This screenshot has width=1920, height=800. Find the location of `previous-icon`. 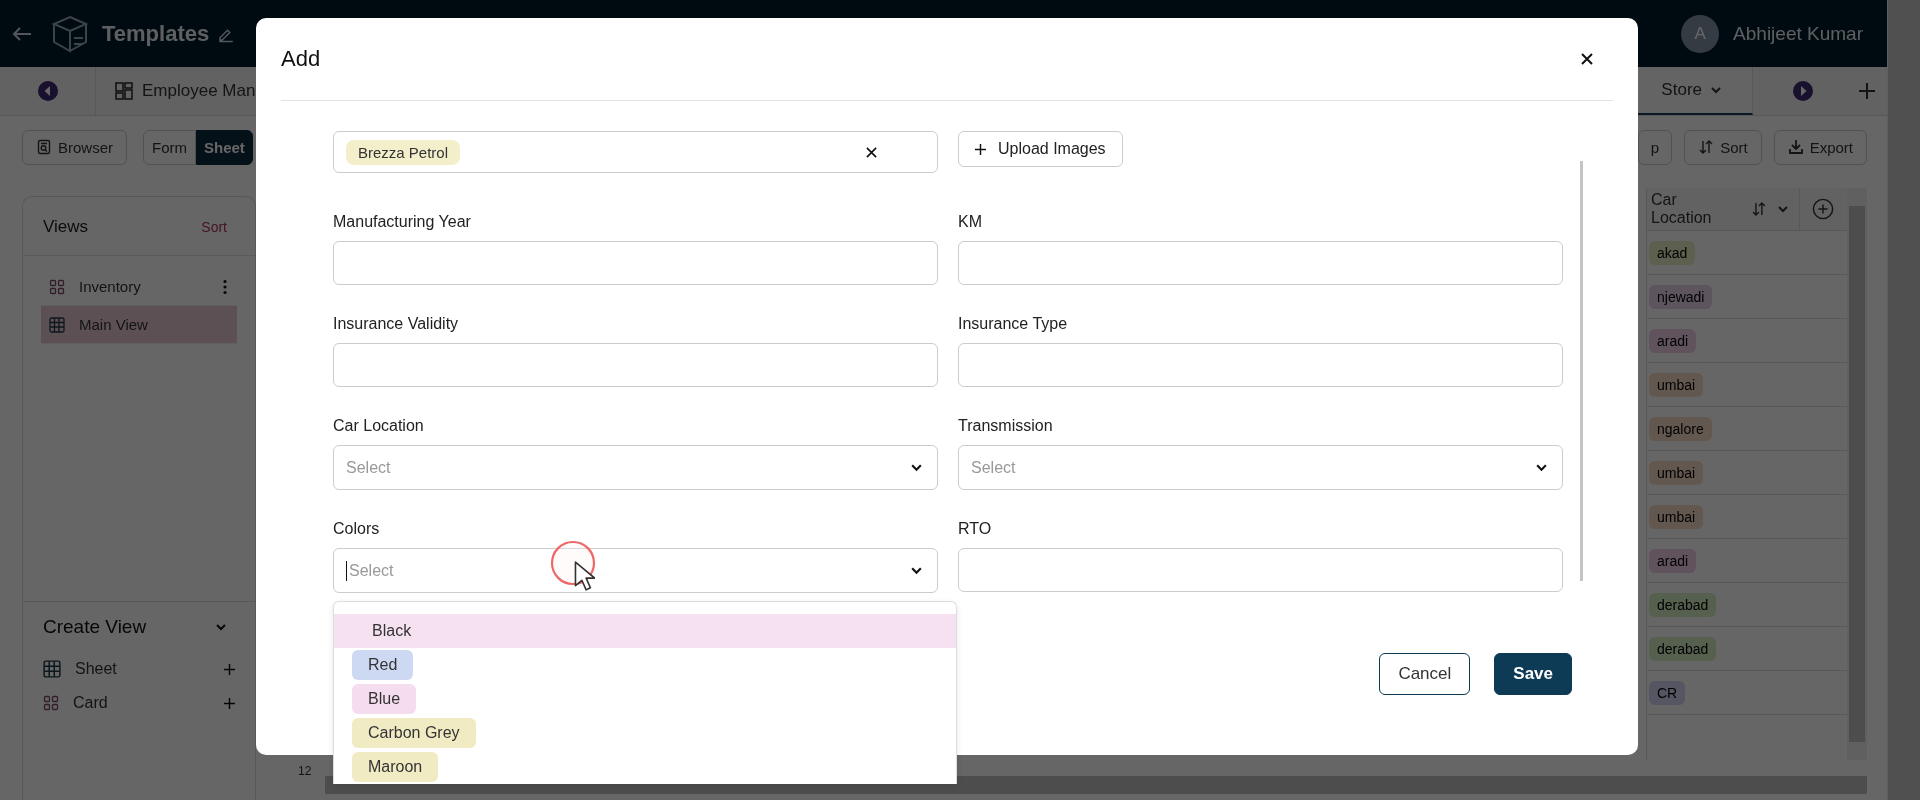

previous-icon is located at coordinates (47, 91).